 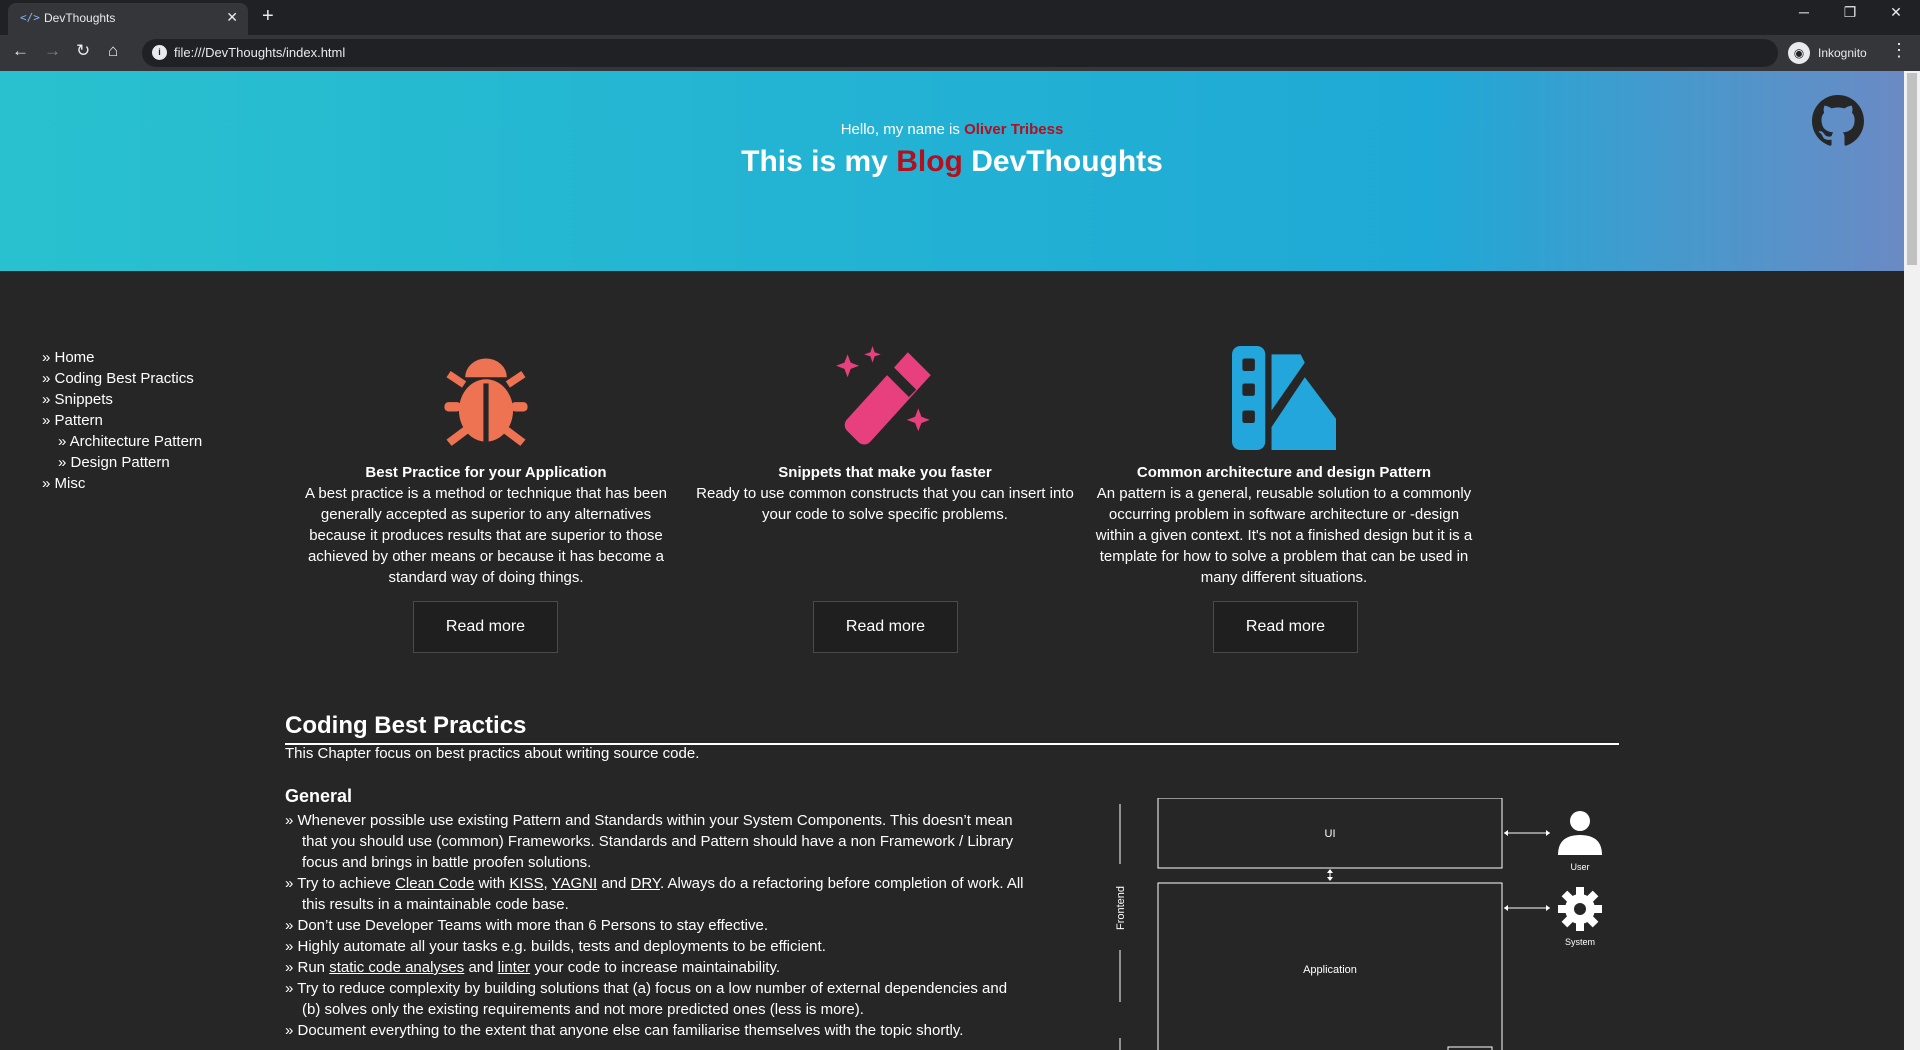 I want to click on gear-icon, so click(x=1580, y=909).